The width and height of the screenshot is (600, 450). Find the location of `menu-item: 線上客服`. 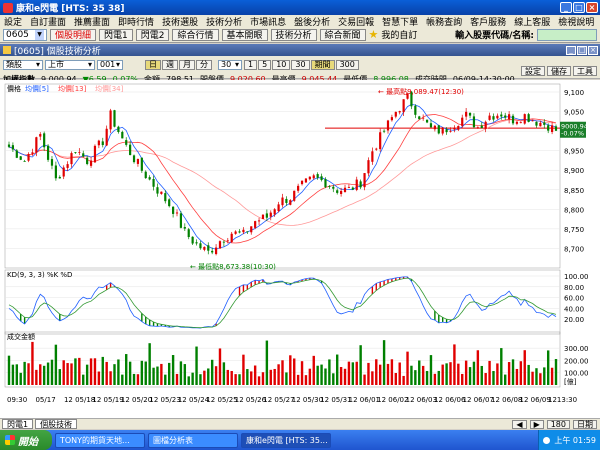

menu-item: 線上客服 is located at coordinates (532, 21).